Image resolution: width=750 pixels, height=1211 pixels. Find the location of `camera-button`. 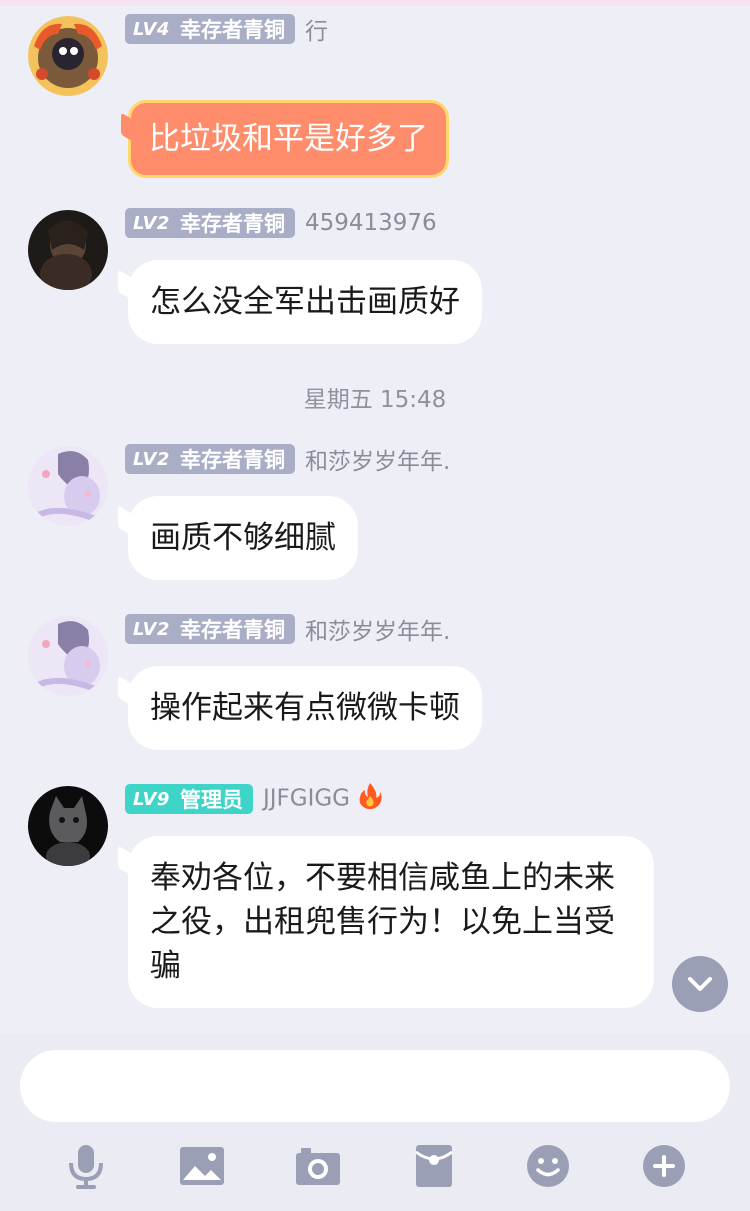

camera-button is located at coordinates (318, 1166).